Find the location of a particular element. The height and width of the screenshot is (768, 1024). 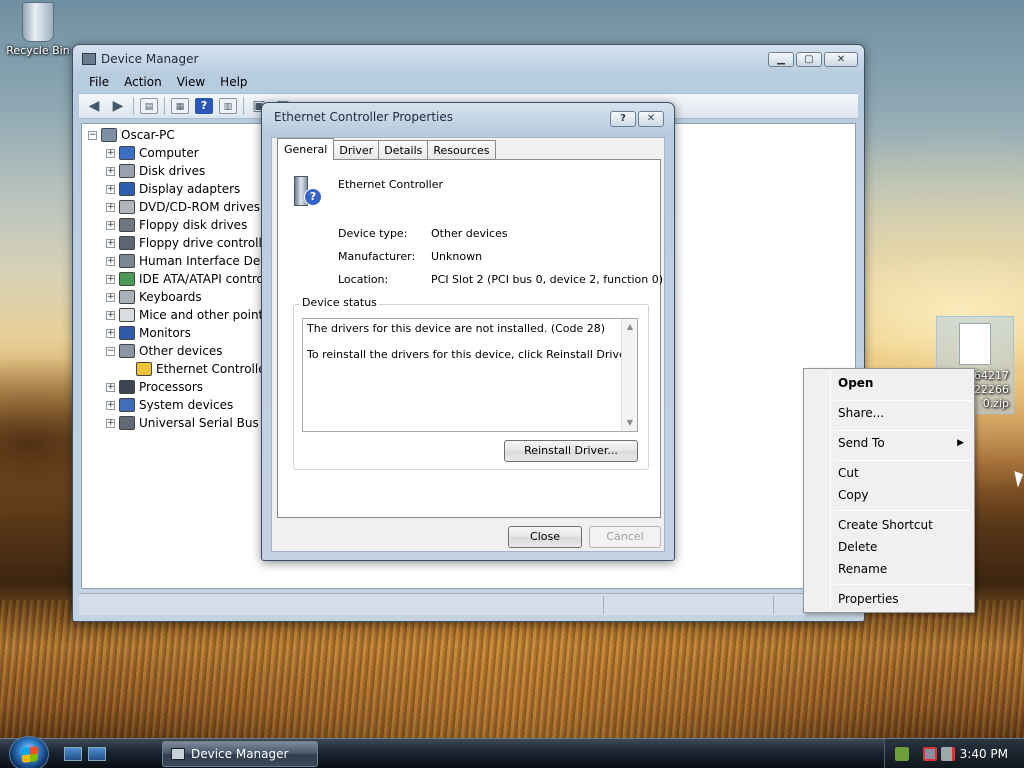

disk-drive-icon is located at coordinates (127, 171).